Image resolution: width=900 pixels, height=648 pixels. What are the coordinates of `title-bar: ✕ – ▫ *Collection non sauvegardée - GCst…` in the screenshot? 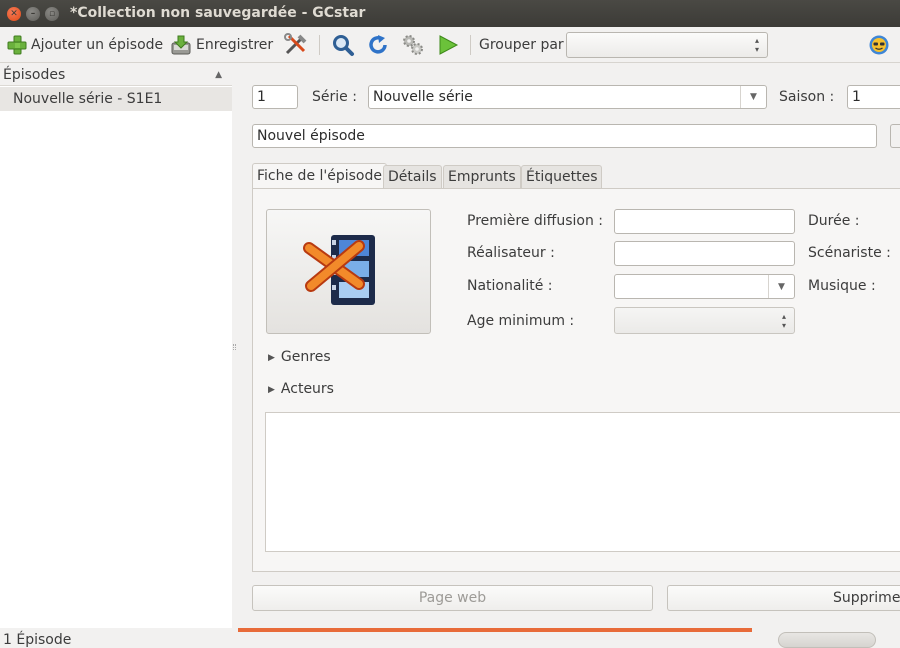 It's located at (450, 13).